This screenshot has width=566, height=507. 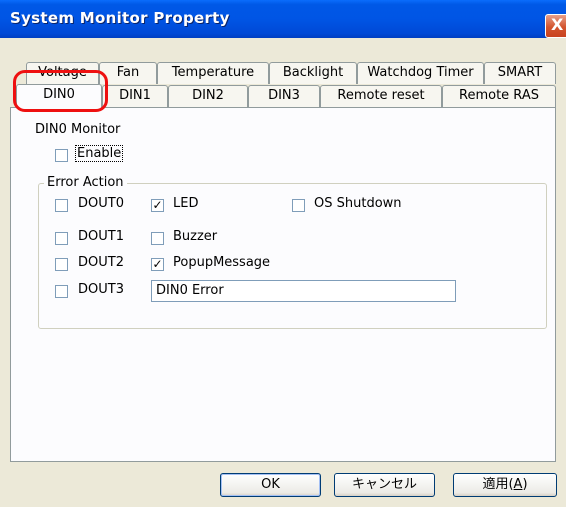 I want to click on tab-label: SMART, so click(x=520, y=72).